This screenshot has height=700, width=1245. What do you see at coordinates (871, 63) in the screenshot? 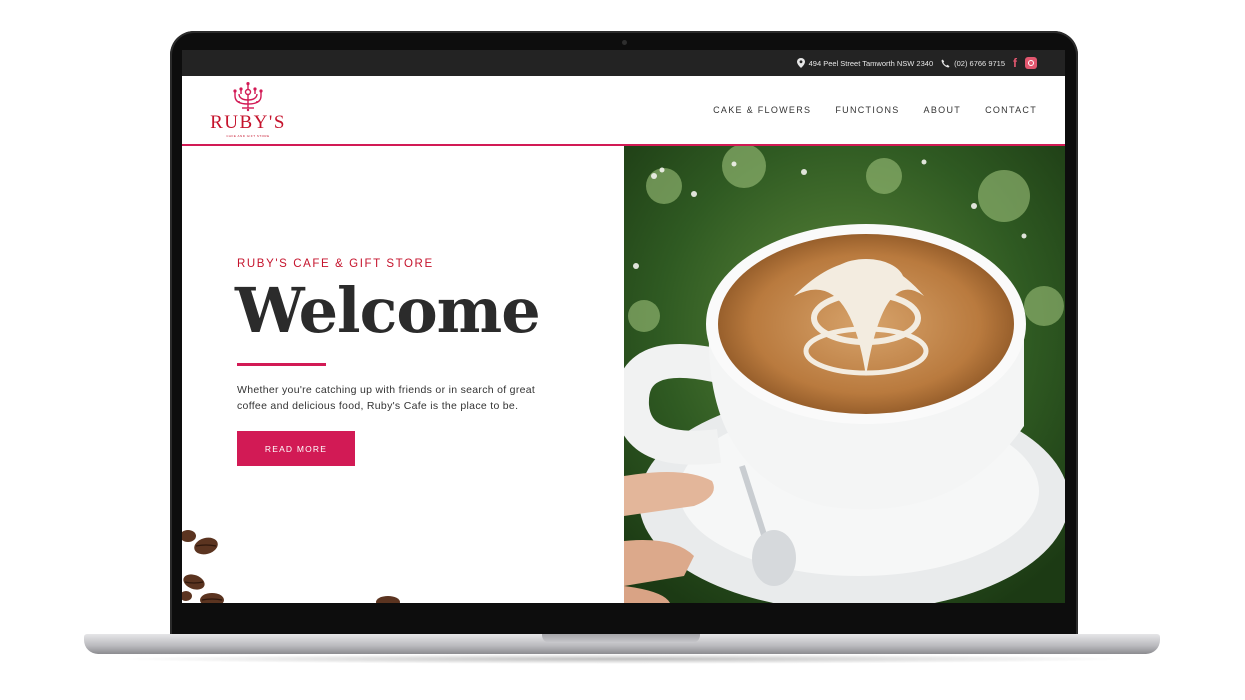
I see `address-text: 494 Peel Street Tamworth NSW 2340` at bounding box center [871, 63].